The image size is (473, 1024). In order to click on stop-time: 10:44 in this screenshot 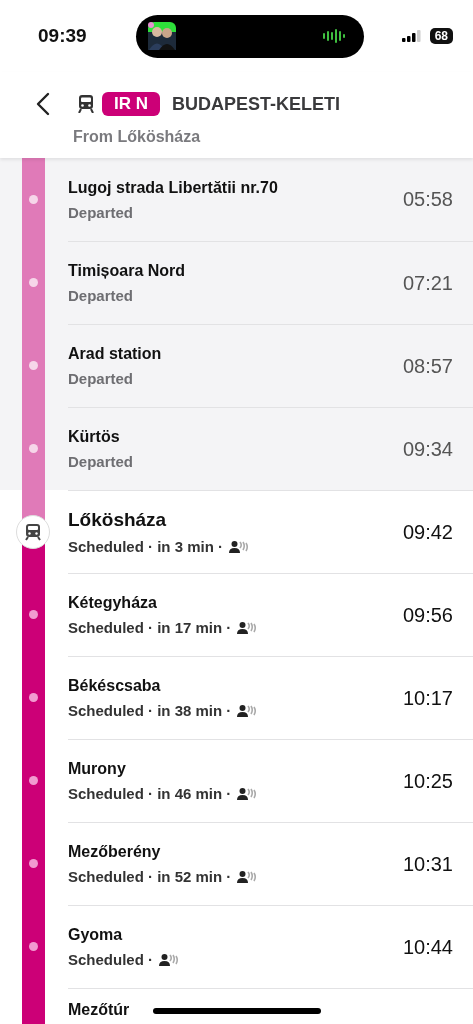, I will do `click(427, 947)`.